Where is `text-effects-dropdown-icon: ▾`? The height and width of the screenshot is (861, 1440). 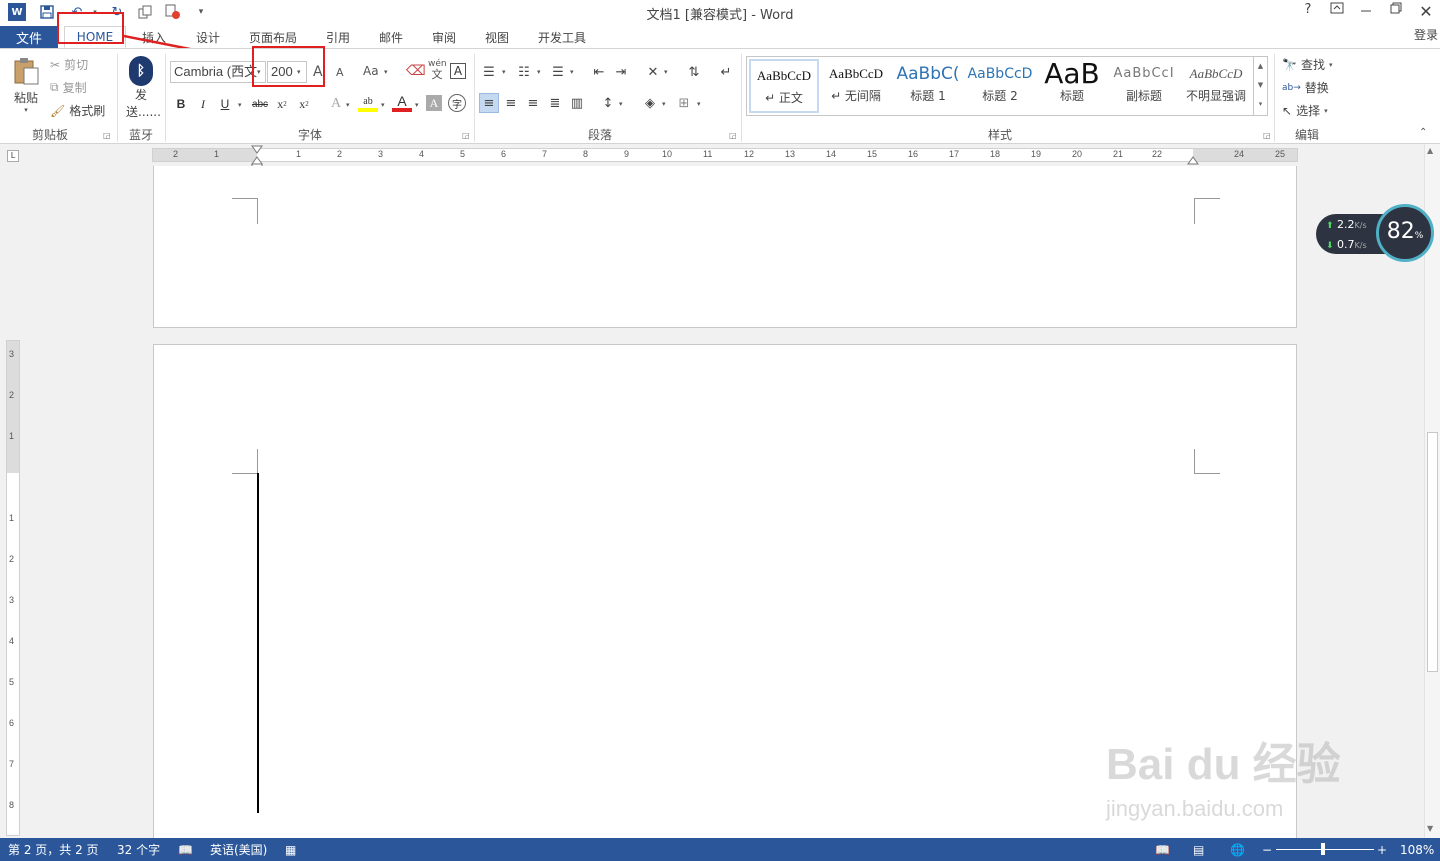 text-effects-dropdown-icon: ▾ is located at coordinates (348, 105).